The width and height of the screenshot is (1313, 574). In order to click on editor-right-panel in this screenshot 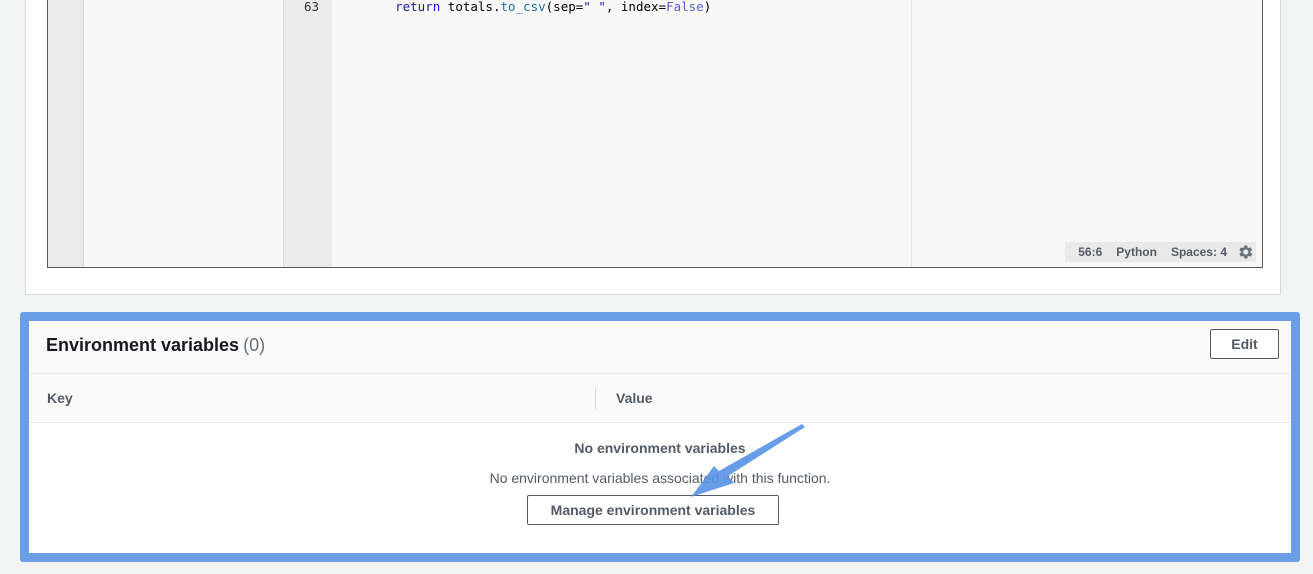, I will do `click(1087, 133)`.